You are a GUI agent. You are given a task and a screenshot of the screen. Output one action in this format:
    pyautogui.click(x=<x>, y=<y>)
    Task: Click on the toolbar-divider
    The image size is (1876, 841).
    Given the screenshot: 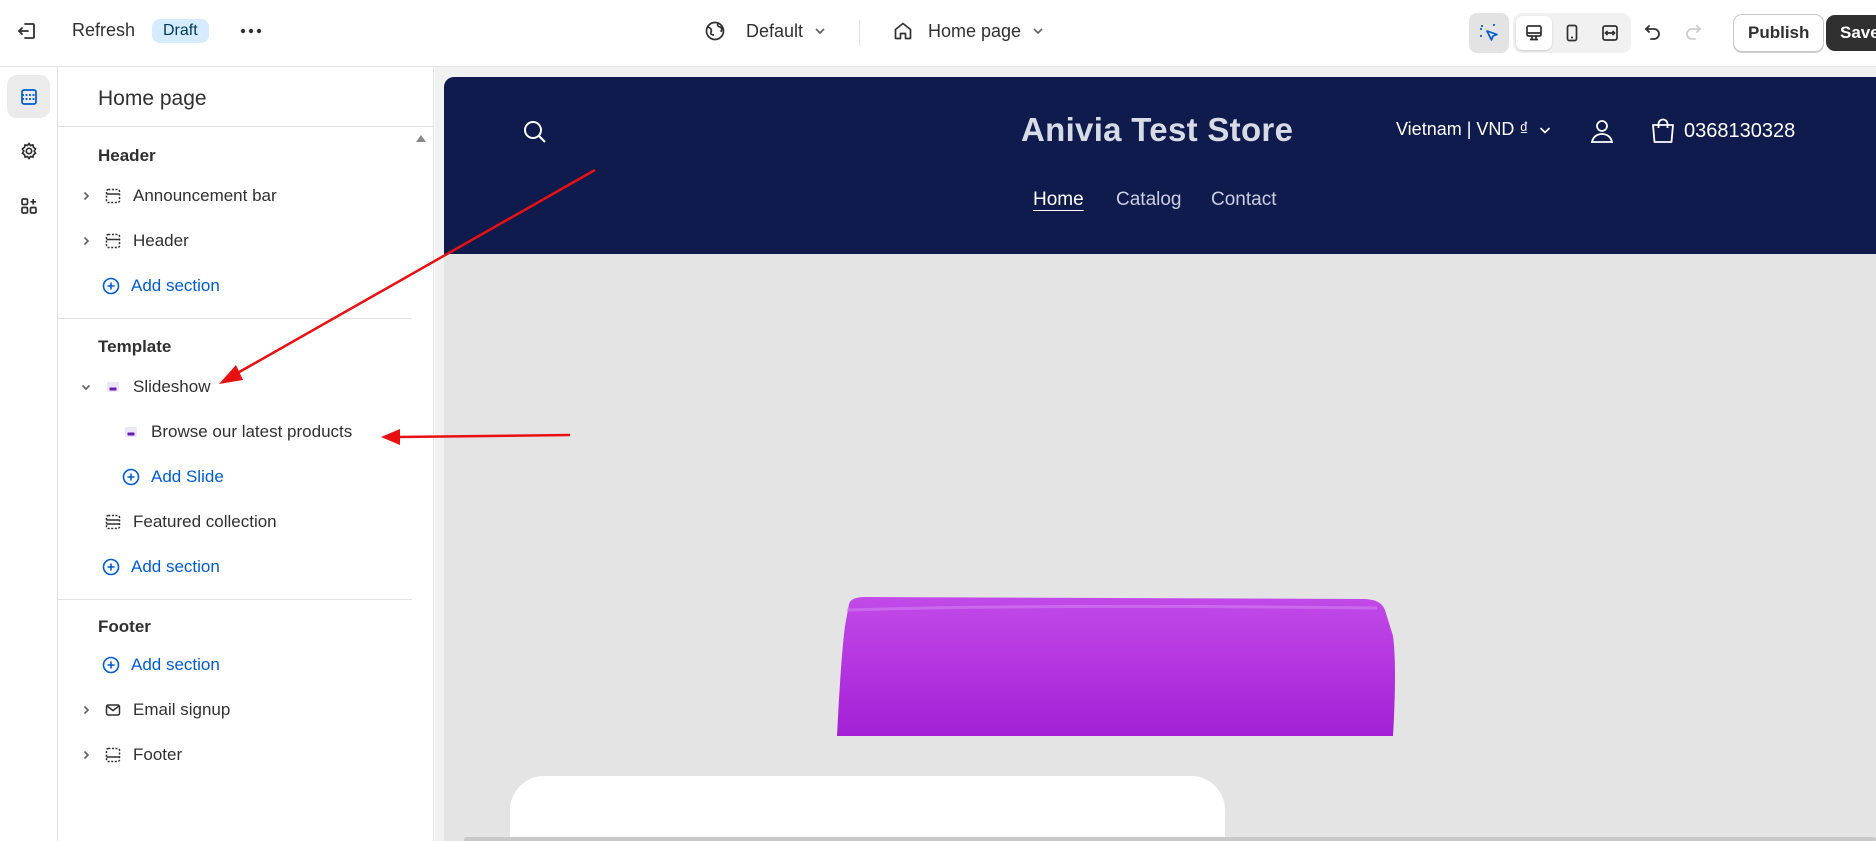 What is the action you would take?
    pyautogui.click(x=859, y=33)
    